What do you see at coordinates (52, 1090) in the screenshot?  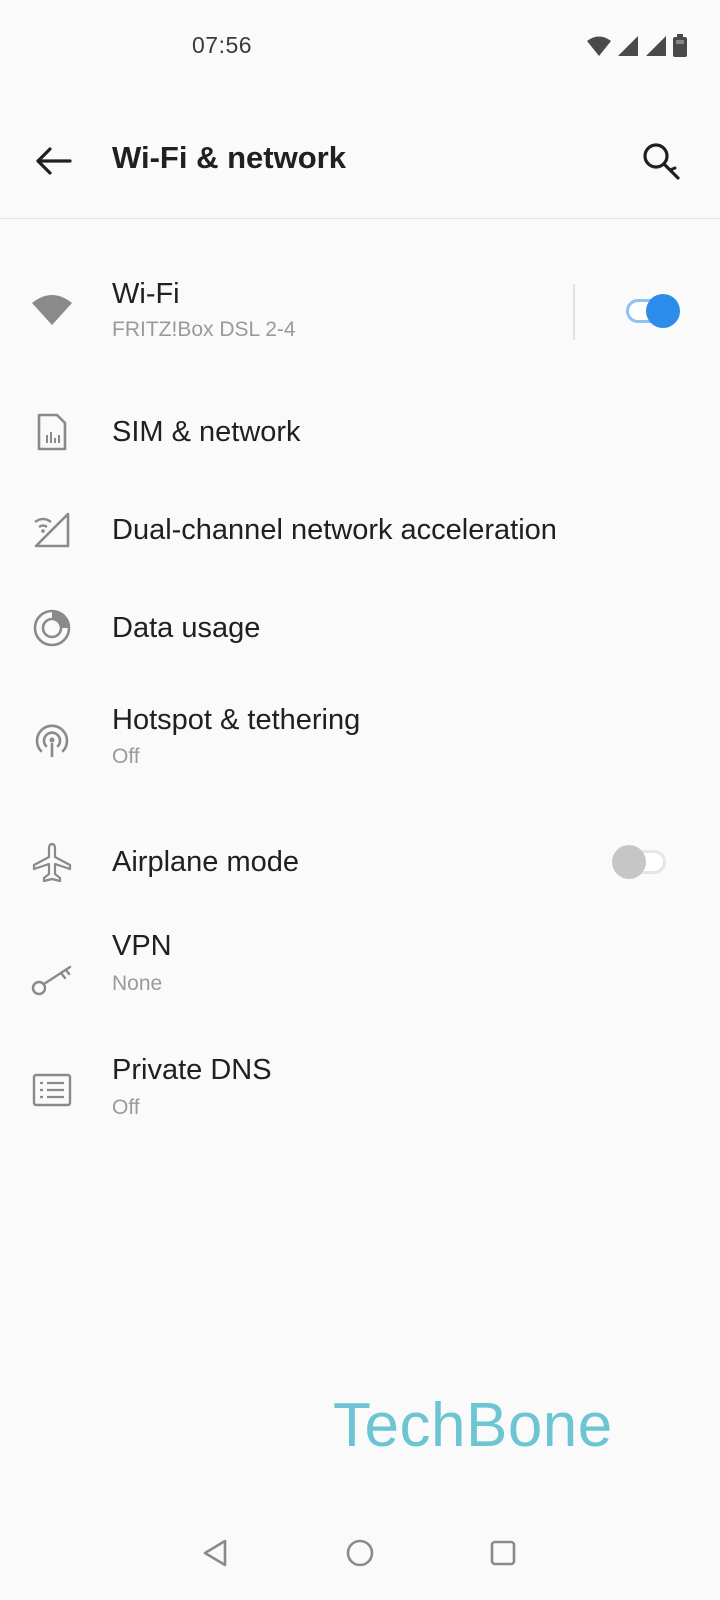 I see `dns-icon` at bounding box center [52, 1090].